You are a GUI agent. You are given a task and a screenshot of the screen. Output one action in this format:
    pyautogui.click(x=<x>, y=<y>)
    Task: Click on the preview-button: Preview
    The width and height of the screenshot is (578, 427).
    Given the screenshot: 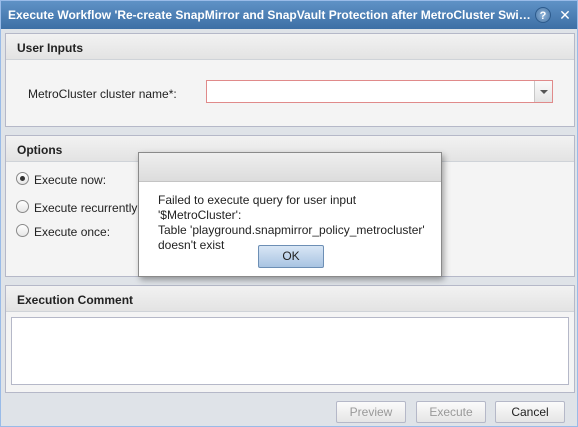 What is the action you would take?
    pyautogui.click(x=371, y=412)
    